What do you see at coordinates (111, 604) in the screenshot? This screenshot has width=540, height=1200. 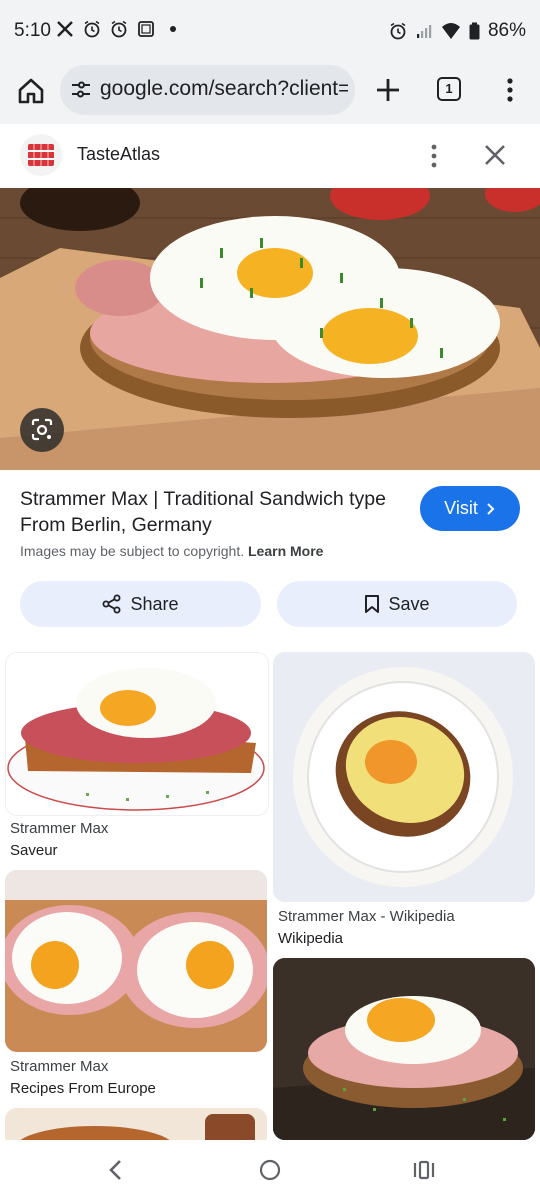 I see `share-icon` at bounding box center [111, 604].